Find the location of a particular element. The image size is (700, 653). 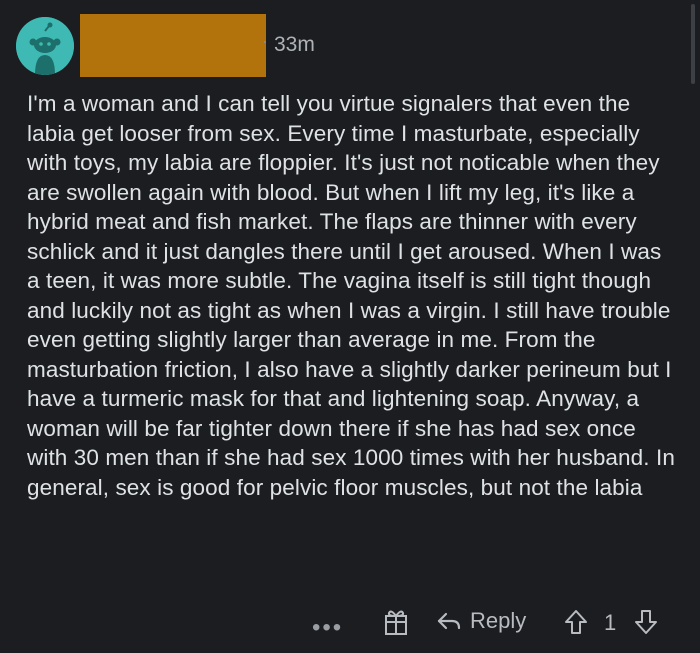

reply-button: Reply is located at coordinates (481, 621).